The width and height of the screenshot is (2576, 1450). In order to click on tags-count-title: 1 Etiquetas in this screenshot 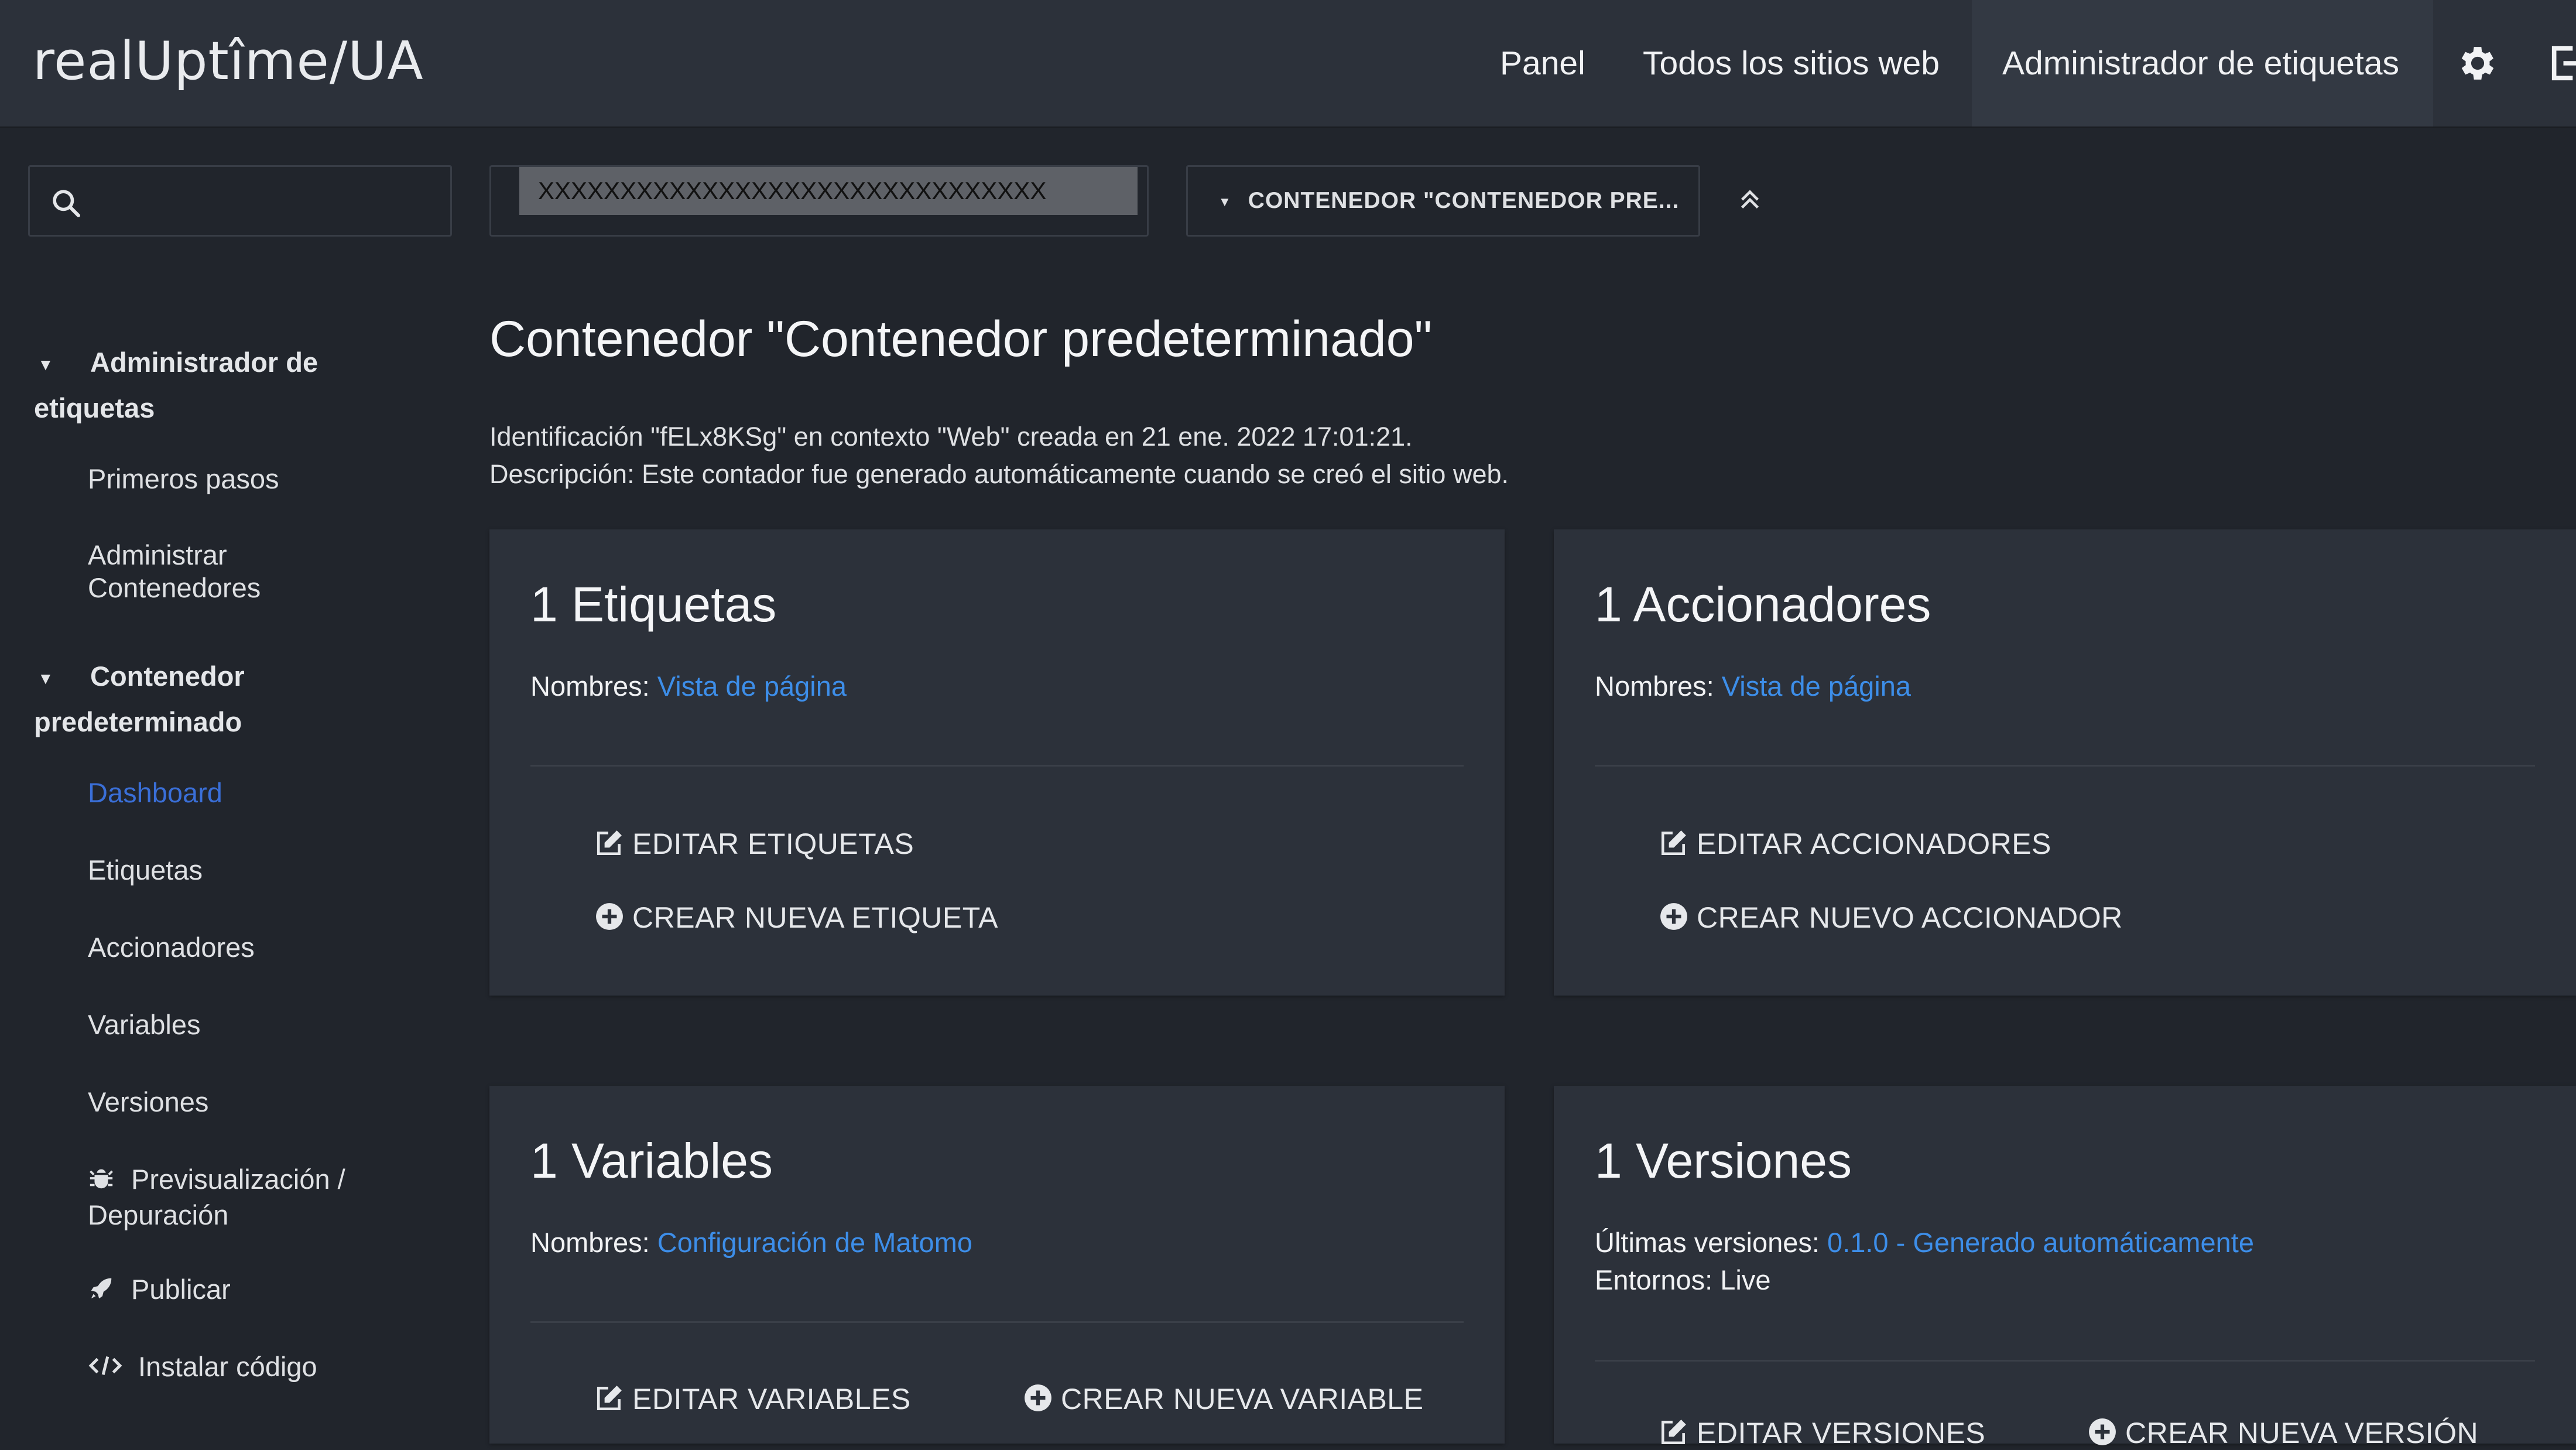, I will do `click(653, 605)`.